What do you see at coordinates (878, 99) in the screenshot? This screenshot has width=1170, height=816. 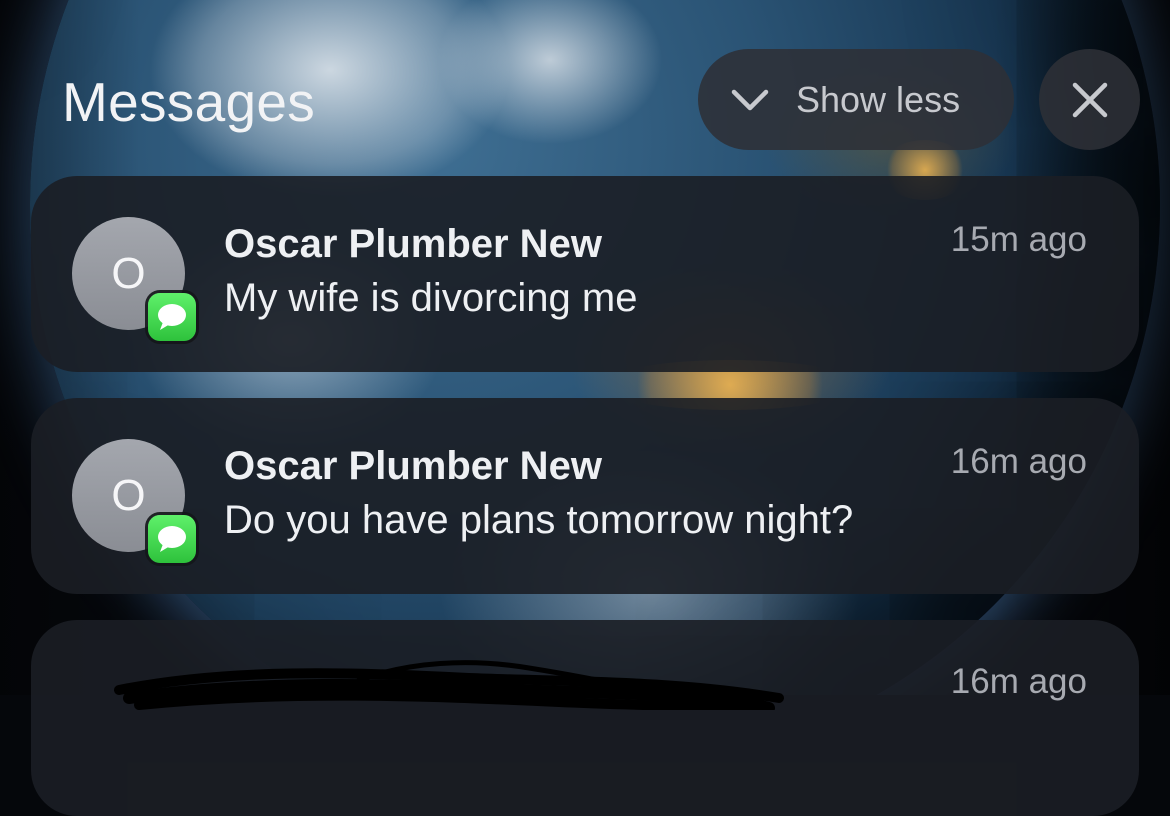 I see `show-less-label: Show less` at bounding box center [878, 99].